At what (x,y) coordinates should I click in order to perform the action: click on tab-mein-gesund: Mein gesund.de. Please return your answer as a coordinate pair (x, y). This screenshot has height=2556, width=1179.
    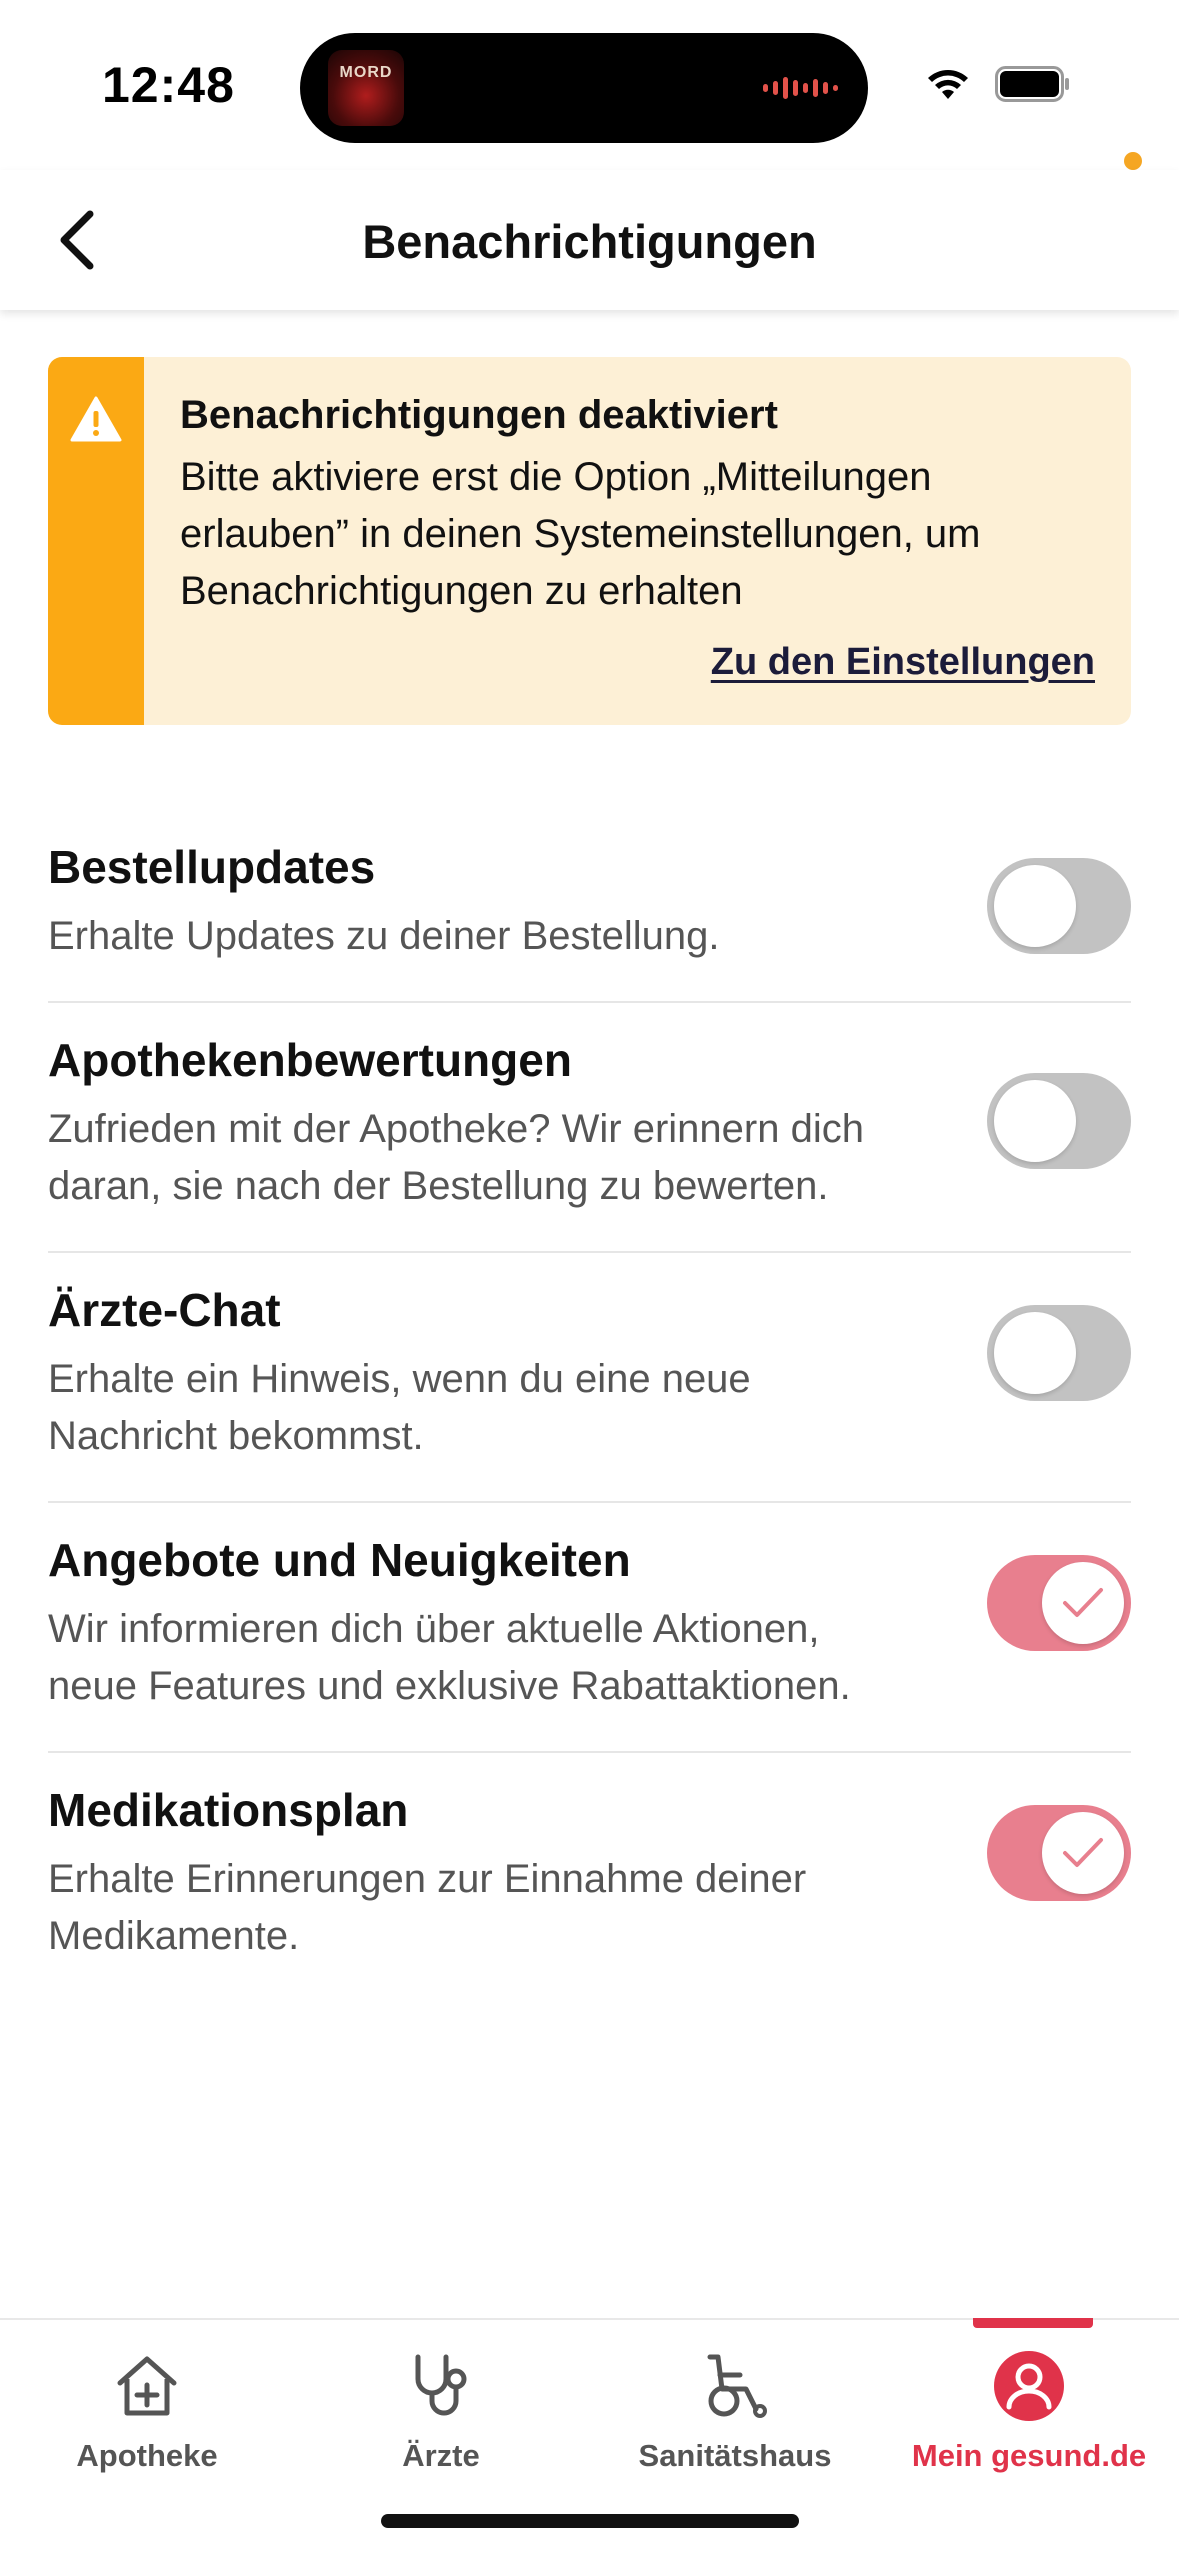
    Looking at the image, I should click on (1029, 2405).